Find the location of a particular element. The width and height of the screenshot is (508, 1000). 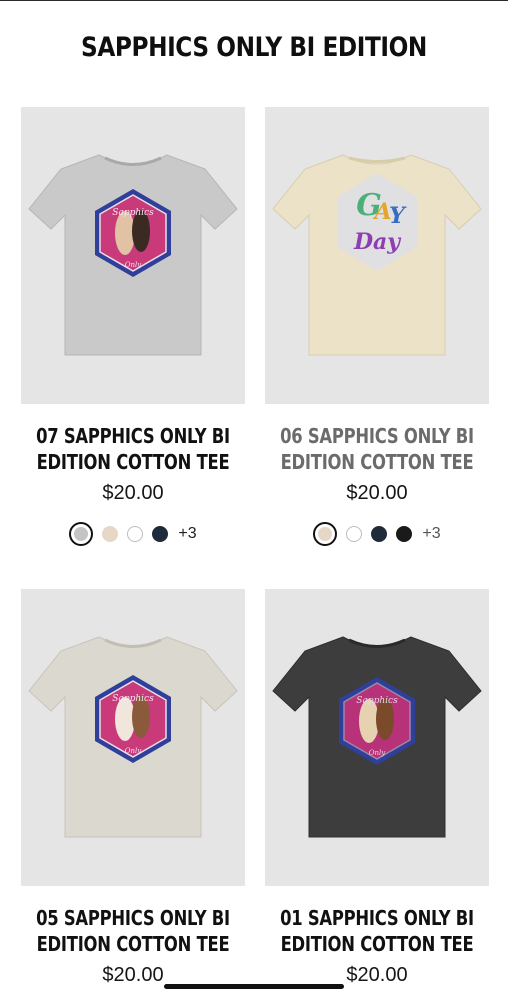

product-title: 07 SAPPHICS ONLY BI EDITION COTTON TEE is located at coordinates (133, 449).